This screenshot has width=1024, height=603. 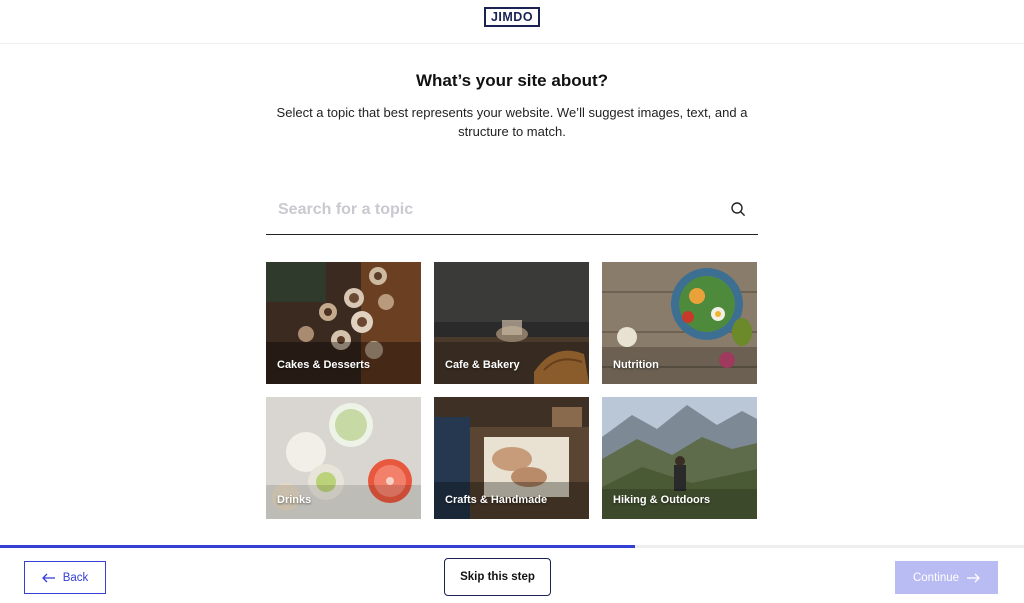 I want to click on jimdo-logo: JIMDO, so click(x=512, y=17).